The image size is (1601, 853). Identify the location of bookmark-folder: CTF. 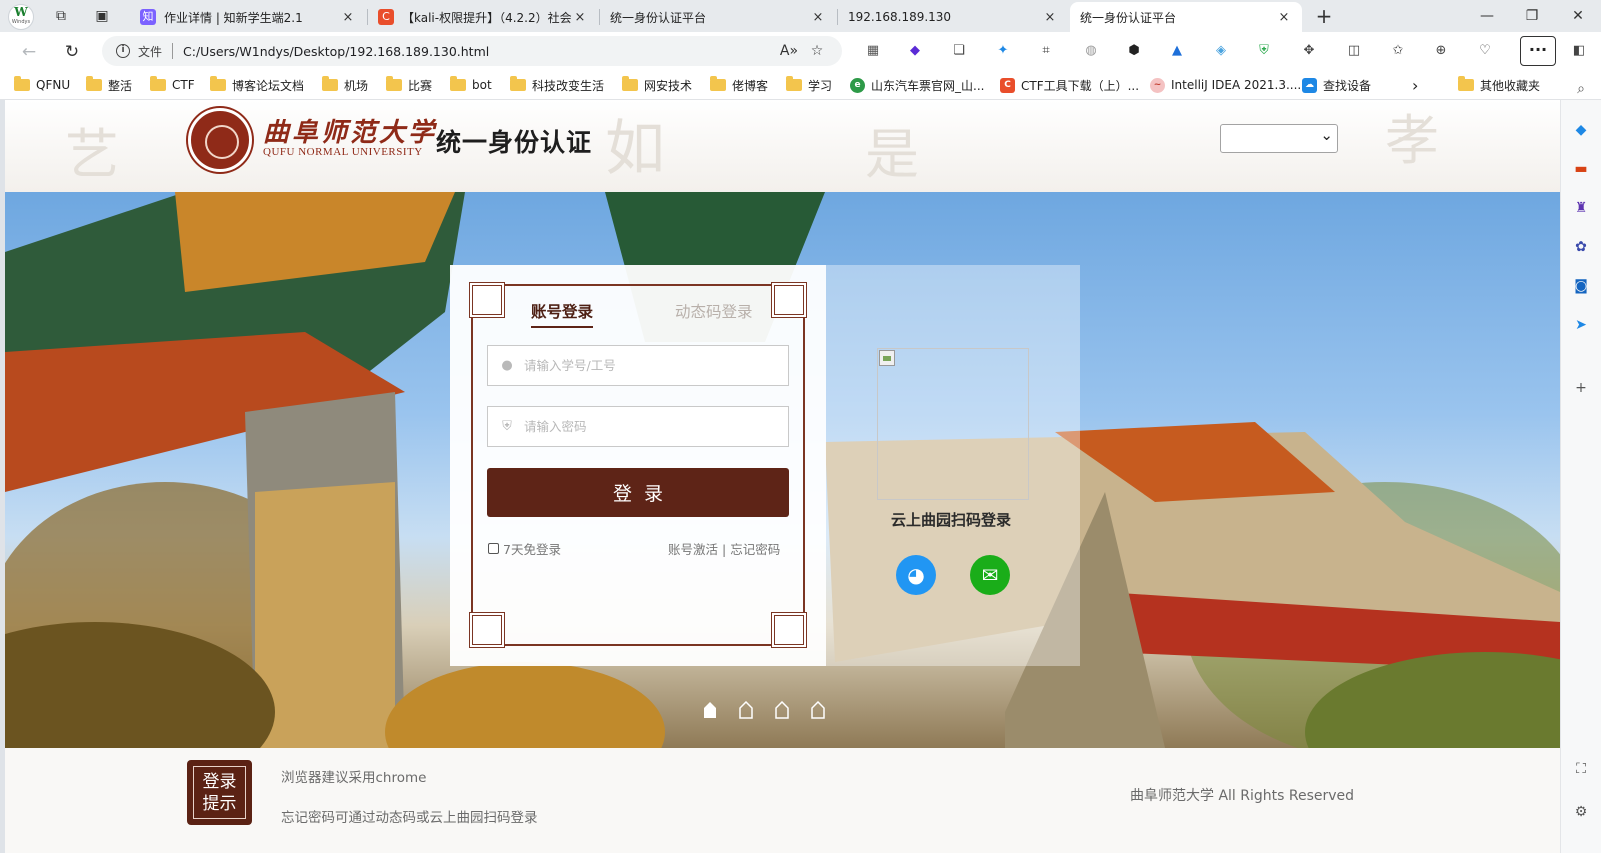
(172, 85).